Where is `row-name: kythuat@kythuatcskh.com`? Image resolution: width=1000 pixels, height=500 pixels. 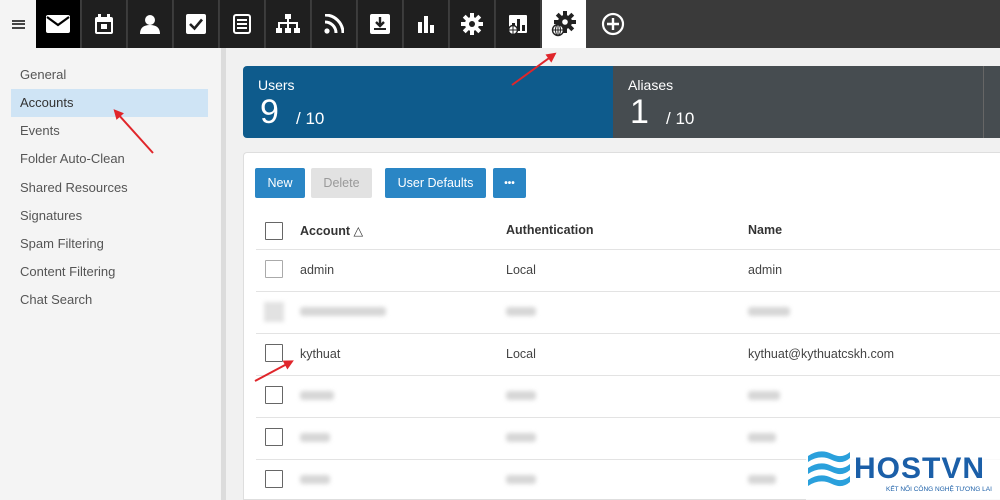 row-name: kythuat@kythuatcskh.com is located at coordinates (821, 354).